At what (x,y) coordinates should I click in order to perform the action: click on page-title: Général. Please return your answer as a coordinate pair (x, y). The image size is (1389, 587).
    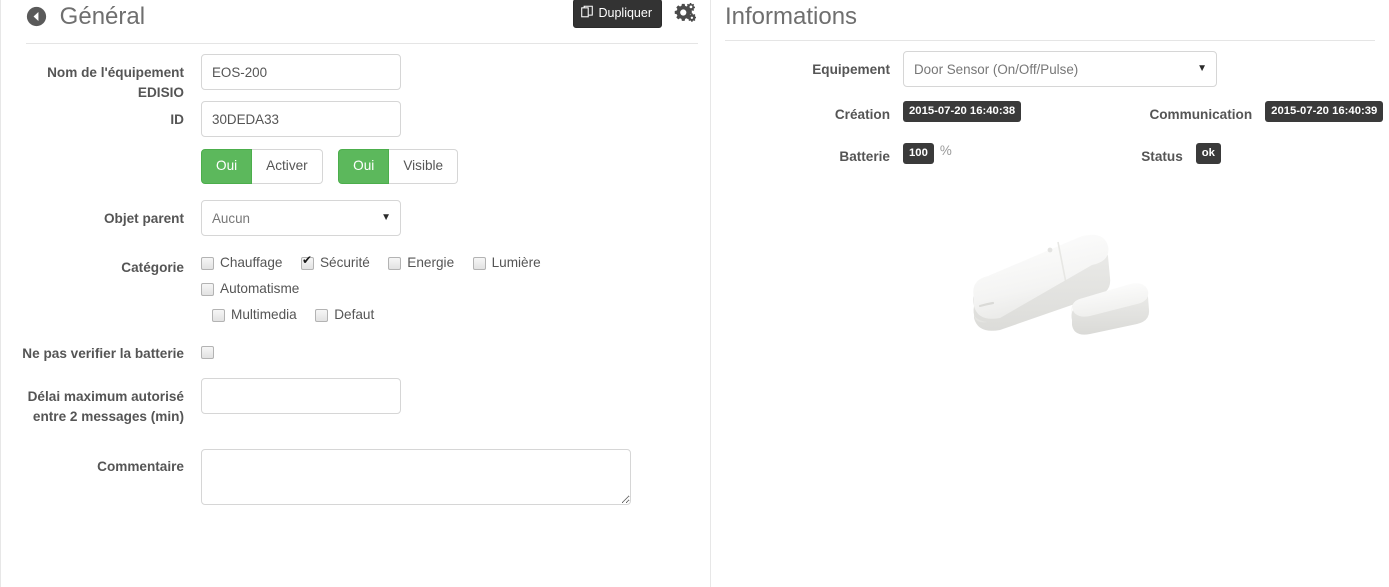
    Looking at the image, I should click on (102, 16).